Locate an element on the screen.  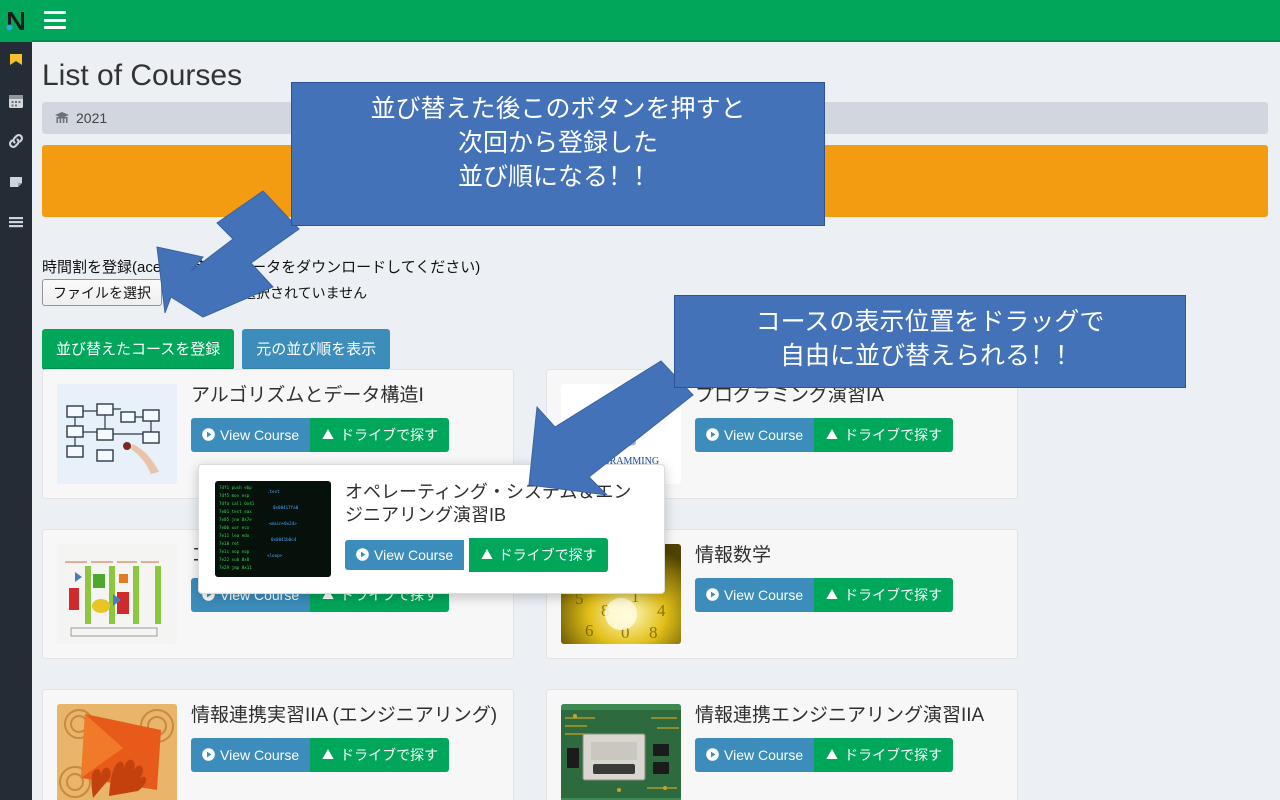
svg-text: 0x00417fa0 is located at coordinates (286, 507).